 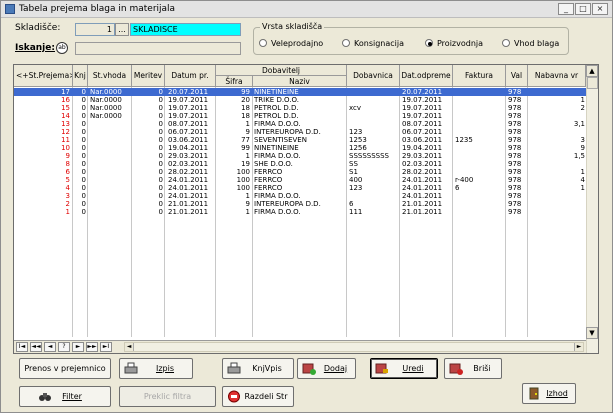 What do you see at coordinates (534, 393) in the screenshot?
I see `exit-door-icon` at bounding box center [534, 393].